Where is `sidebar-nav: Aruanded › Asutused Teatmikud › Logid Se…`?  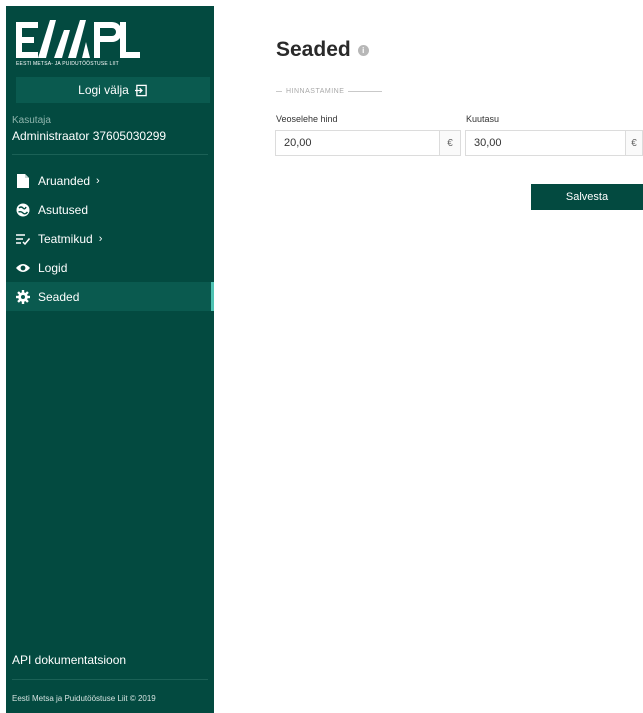 sidebar-nav: Aruanded › Asutused Teatmikud › Logid Se… is located at coordinates (110, 238).